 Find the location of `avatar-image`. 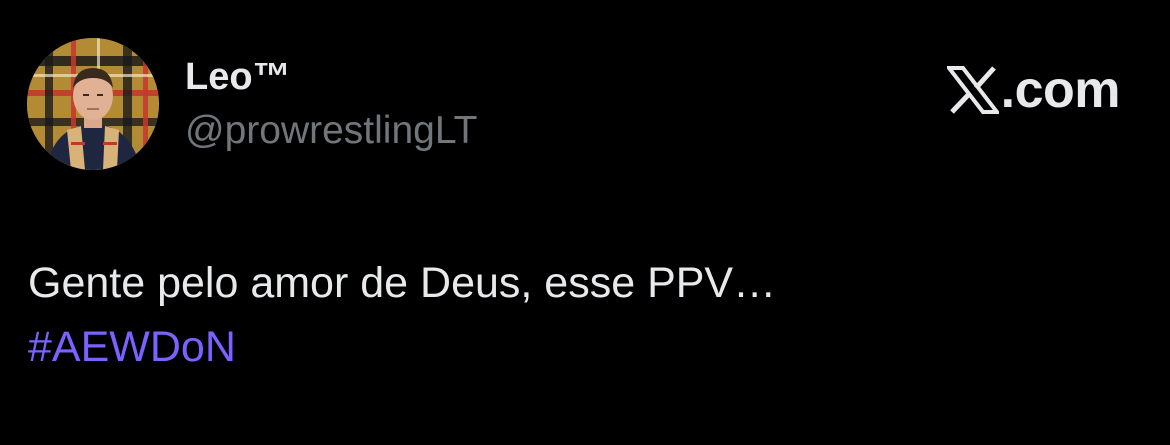

avatar-image is located at coordinates (93, 104).